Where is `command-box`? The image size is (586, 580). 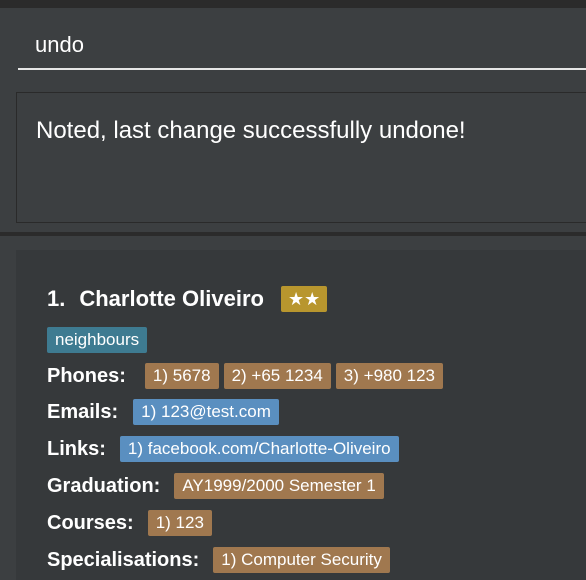
command-box is located at coordinates (293, 43).